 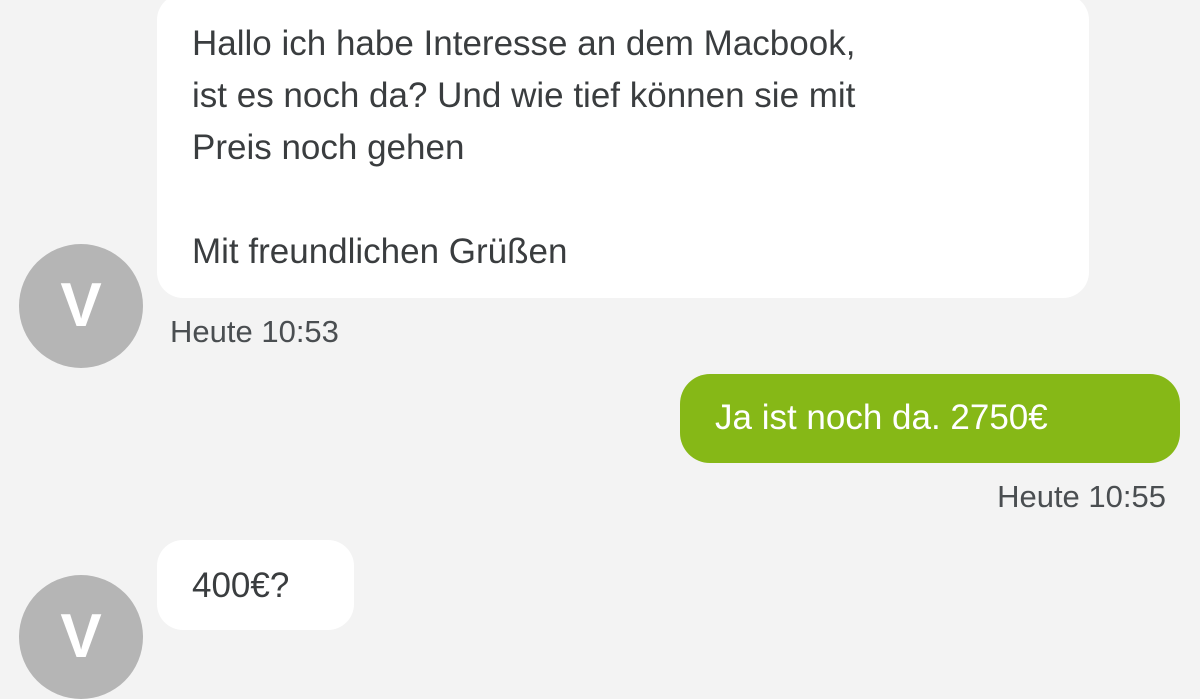 I want to click on message-timestamp: Heute 10:53, so click(x=254, y=331).